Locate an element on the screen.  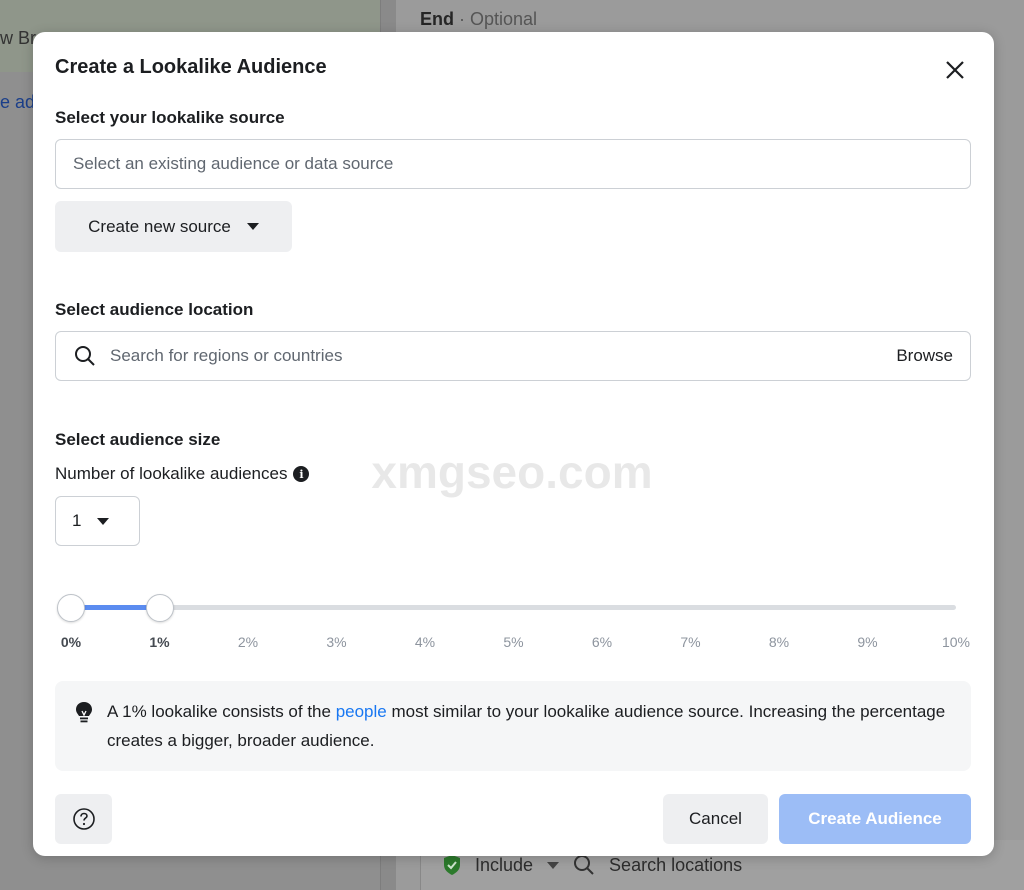
size-label: Select audience size is located at coordinates (138, 439).